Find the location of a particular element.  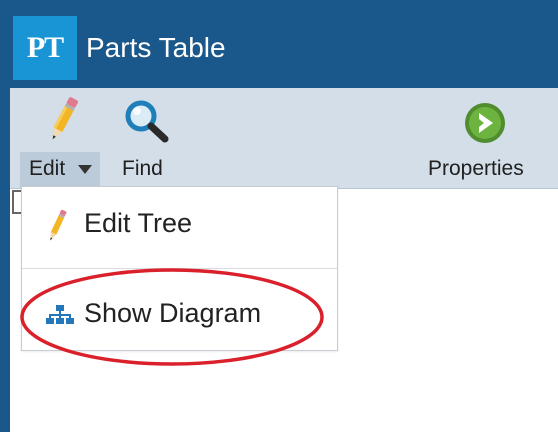

menu-item-edit-tree: Edit Tree is located at coordinates (179, 228).